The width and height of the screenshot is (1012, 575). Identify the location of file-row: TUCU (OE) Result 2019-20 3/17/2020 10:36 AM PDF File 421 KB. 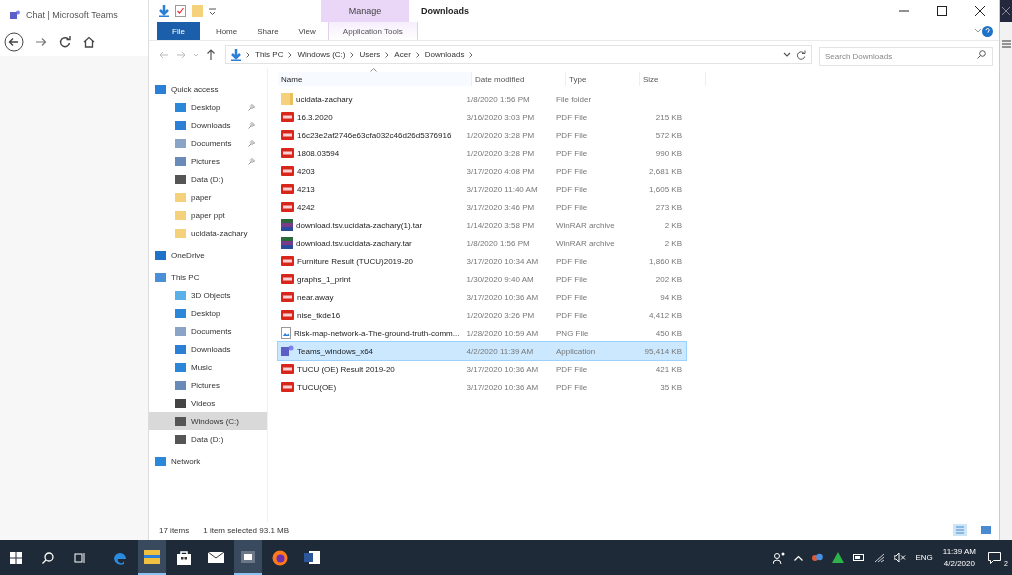
(482, 369).